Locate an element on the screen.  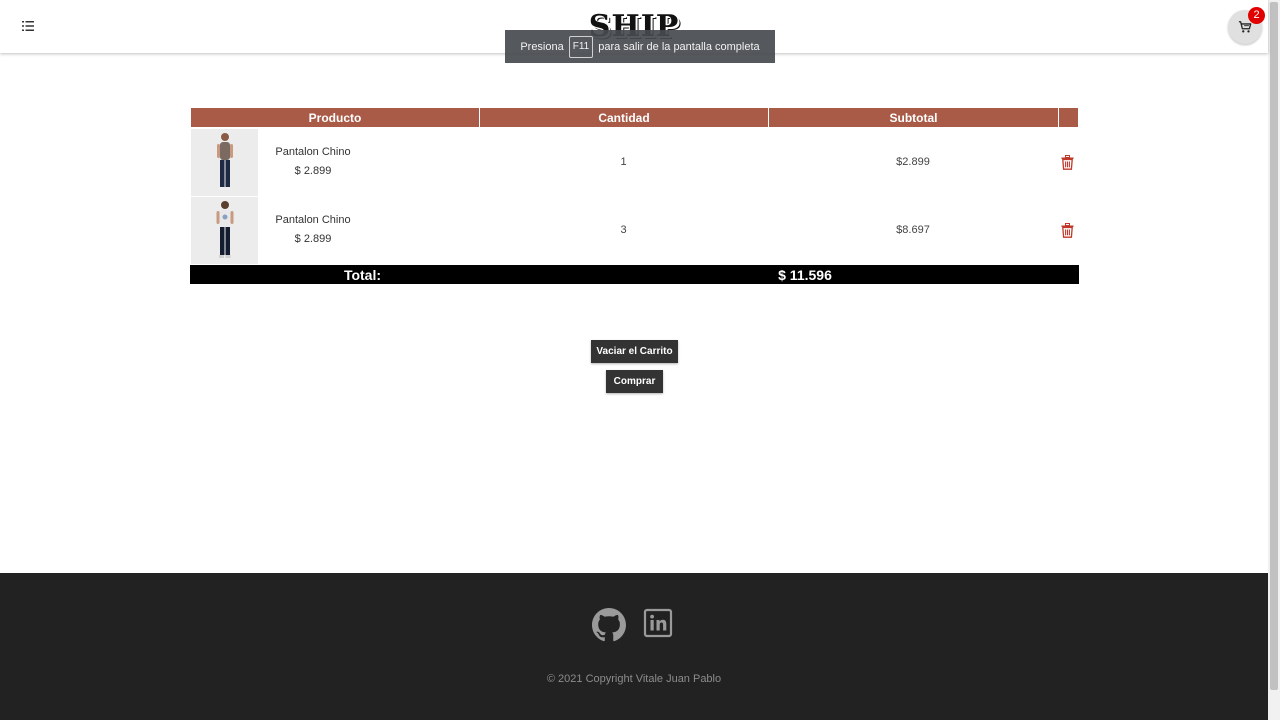
github-link is located at coordinates (609, 625).